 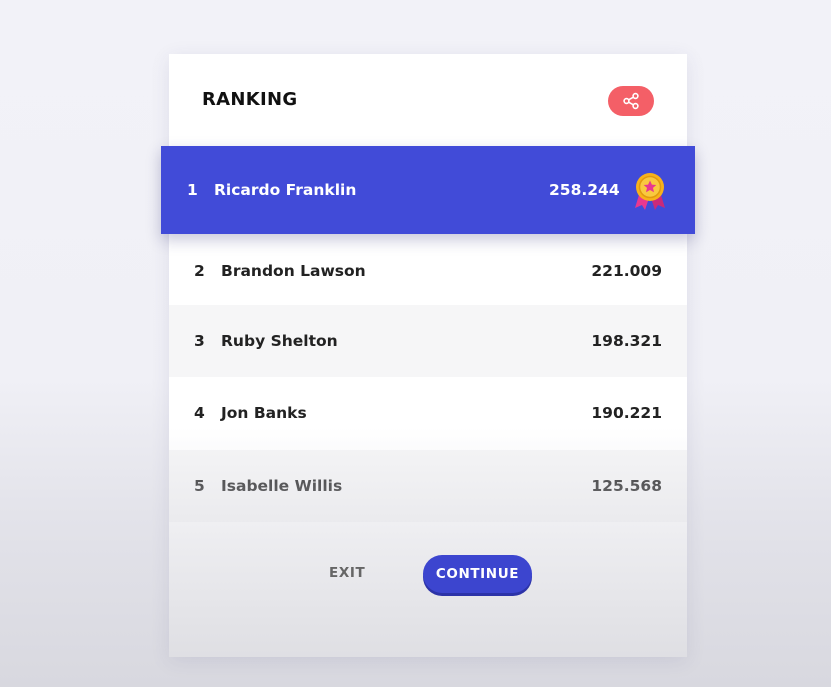 I want to click on row-rank: 2, so click(x=199, y=271).